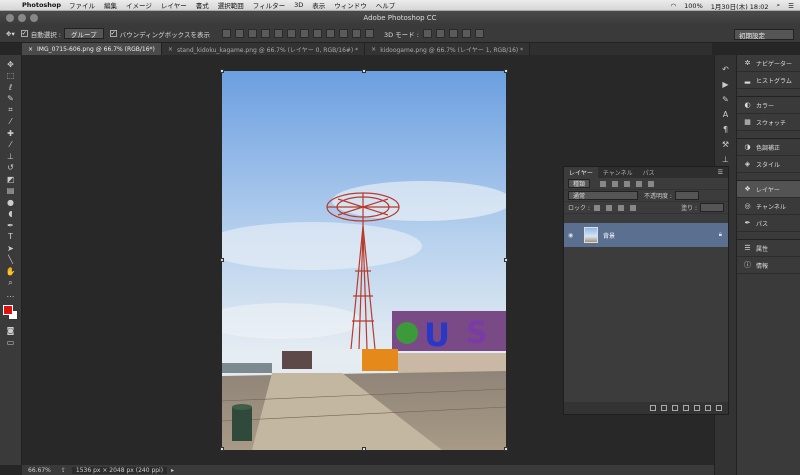  What do you see at coordinates (427, 33) in the screenshot?
I see `orbit-3d-button` at bounding box center [427, 33].